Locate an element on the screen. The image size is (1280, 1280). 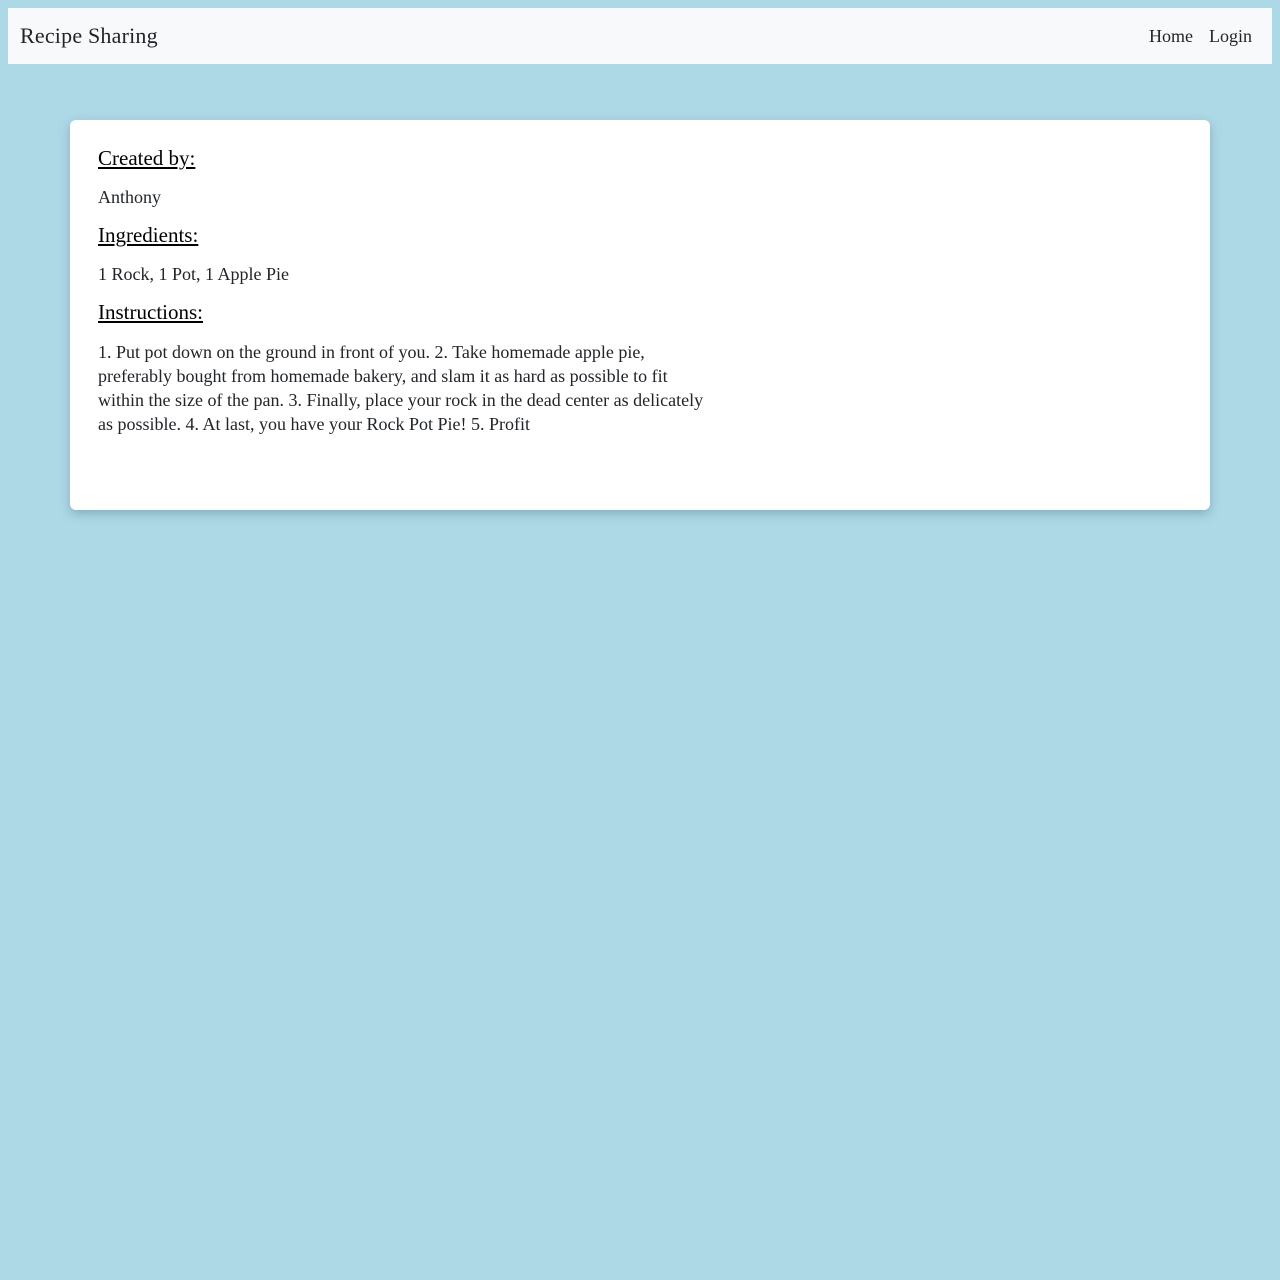
ingredients-heading: Ingredients: is located at coordinates (148, 235).